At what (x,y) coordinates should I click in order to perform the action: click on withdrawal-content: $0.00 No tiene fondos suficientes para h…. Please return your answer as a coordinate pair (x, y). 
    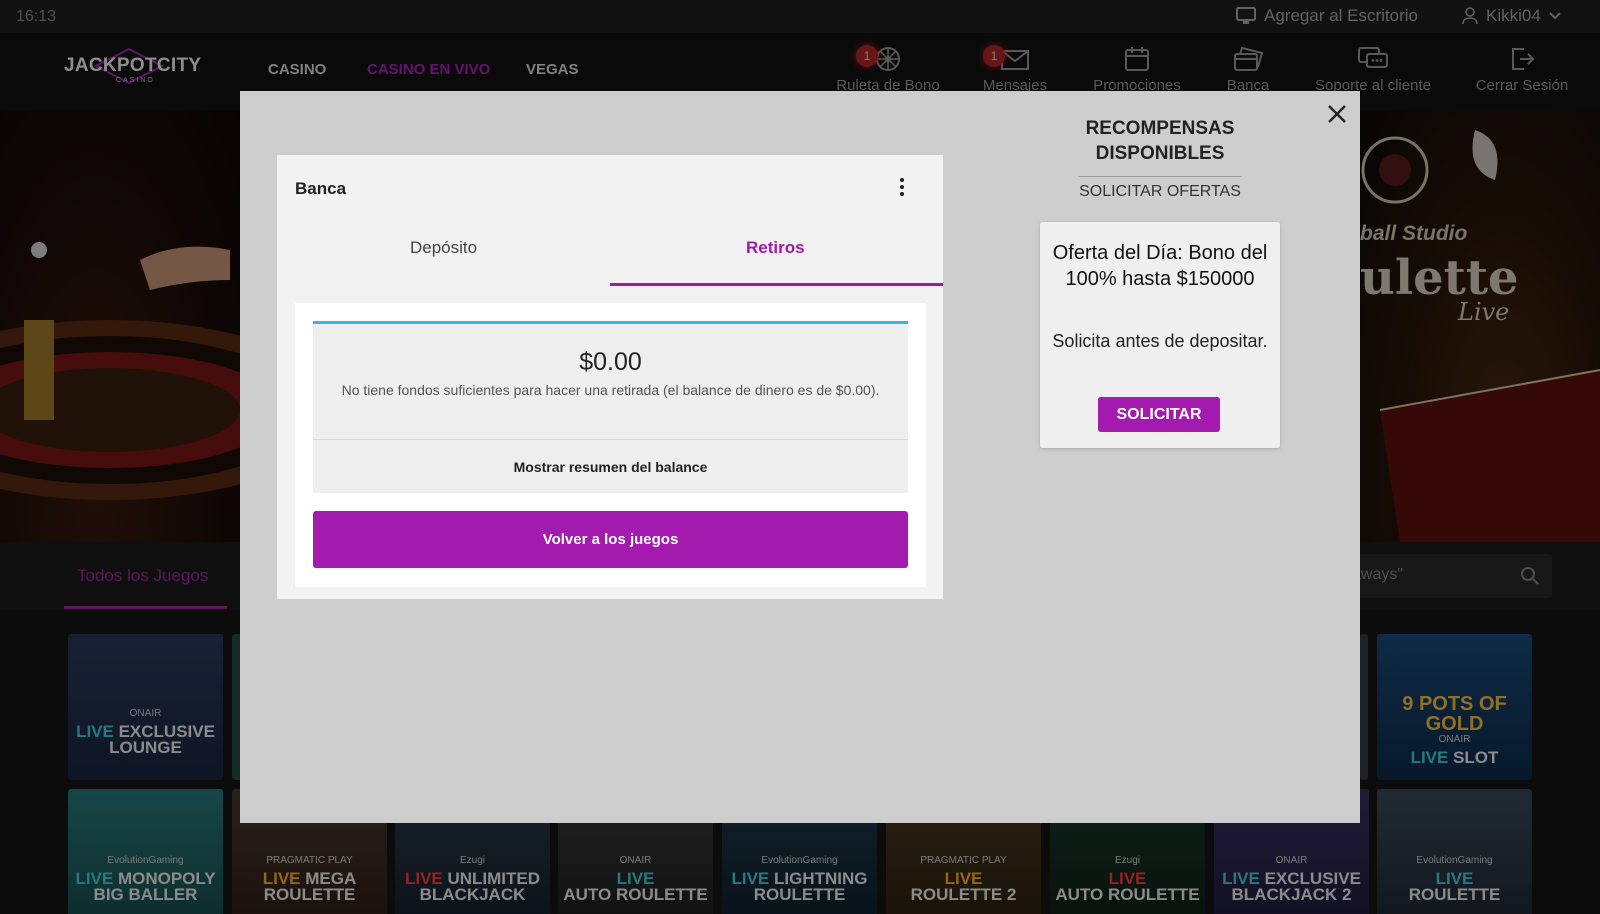
    Looking at the image, I should click on (610, 445).